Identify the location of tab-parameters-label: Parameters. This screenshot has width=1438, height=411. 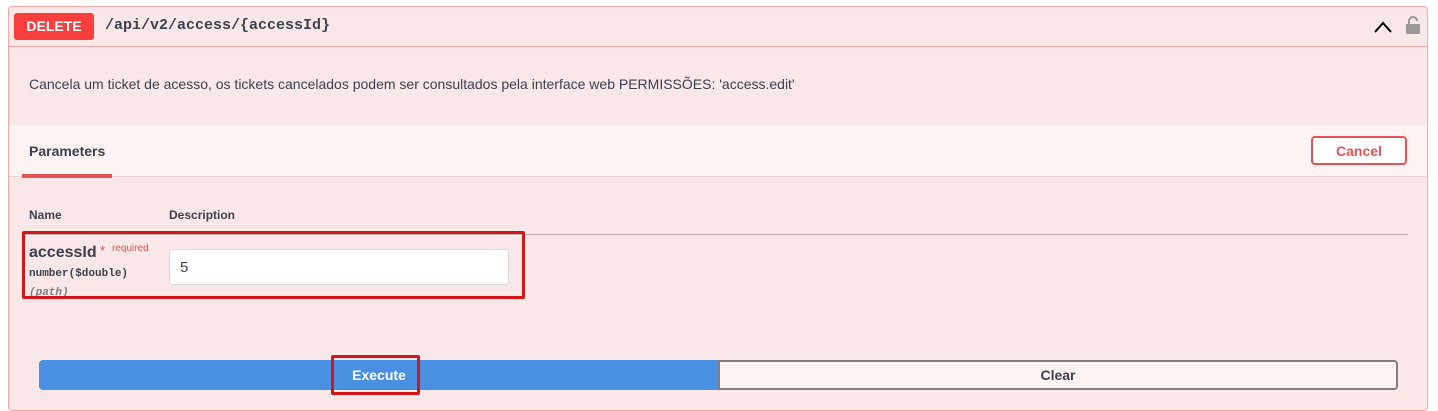
(67, 151).